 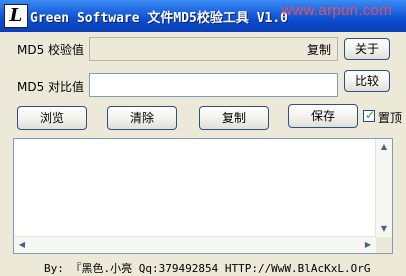 I want to click on md5-copy-link: 复制, so click(x=319, y=49).